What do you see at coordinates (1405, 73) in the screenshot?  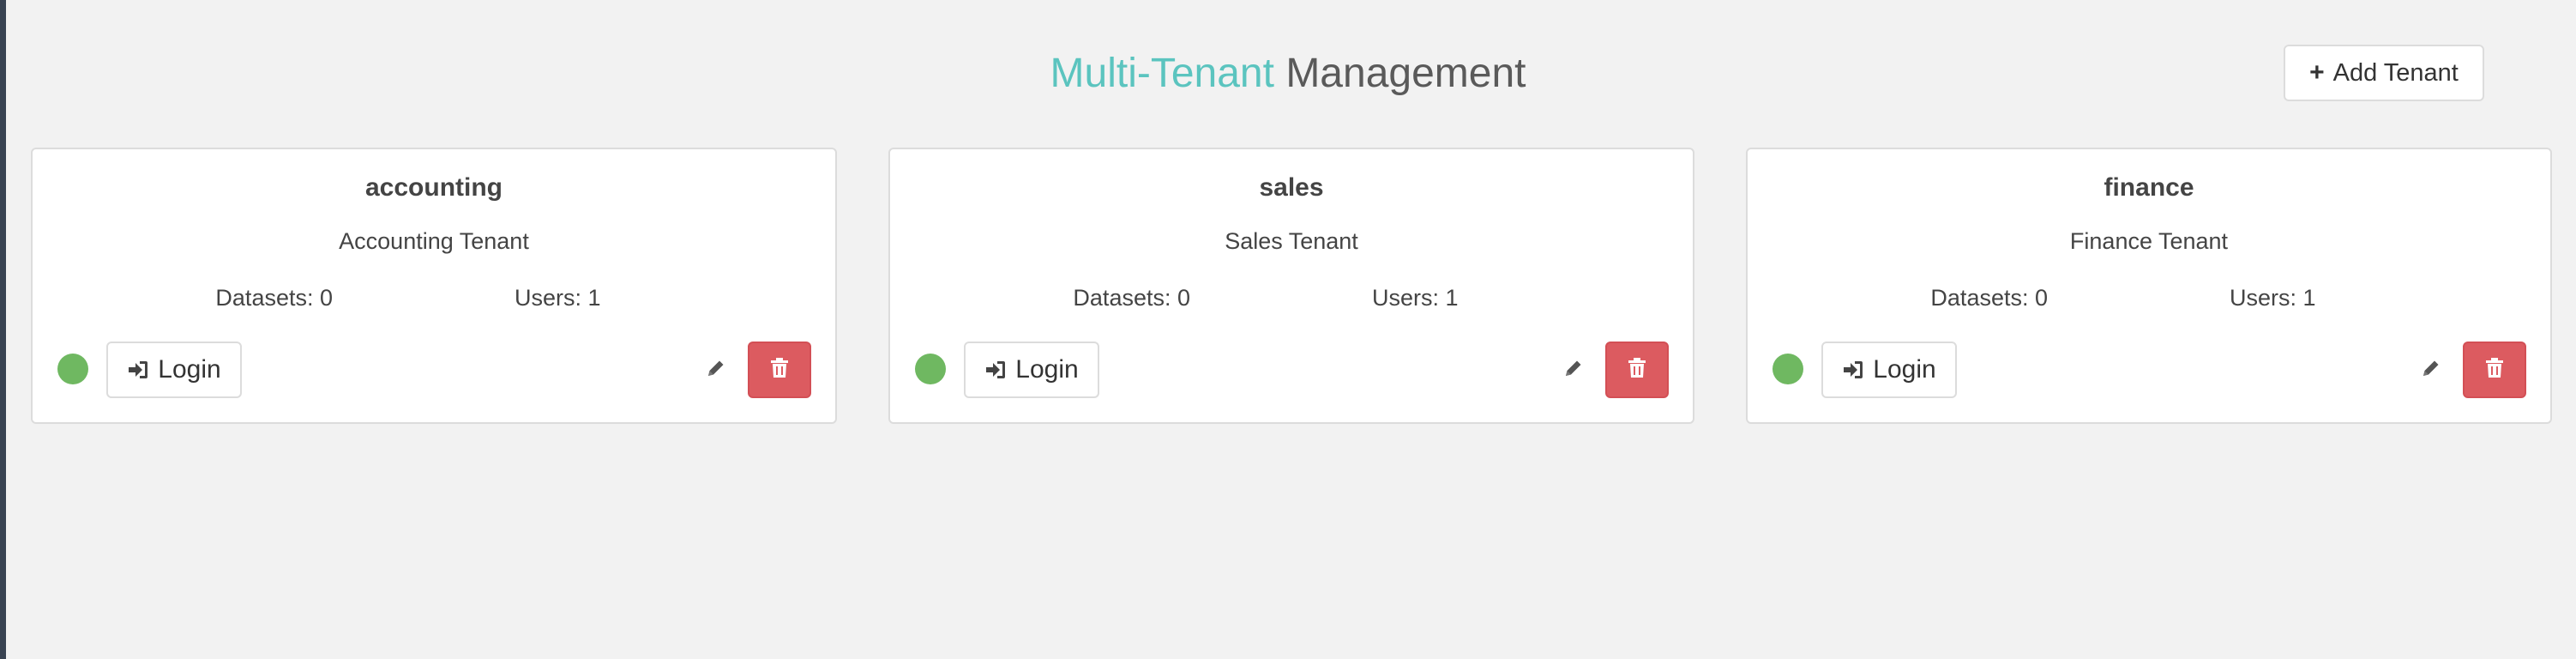 I see `page-title-main: Management` at bounding box center [1405, 73].